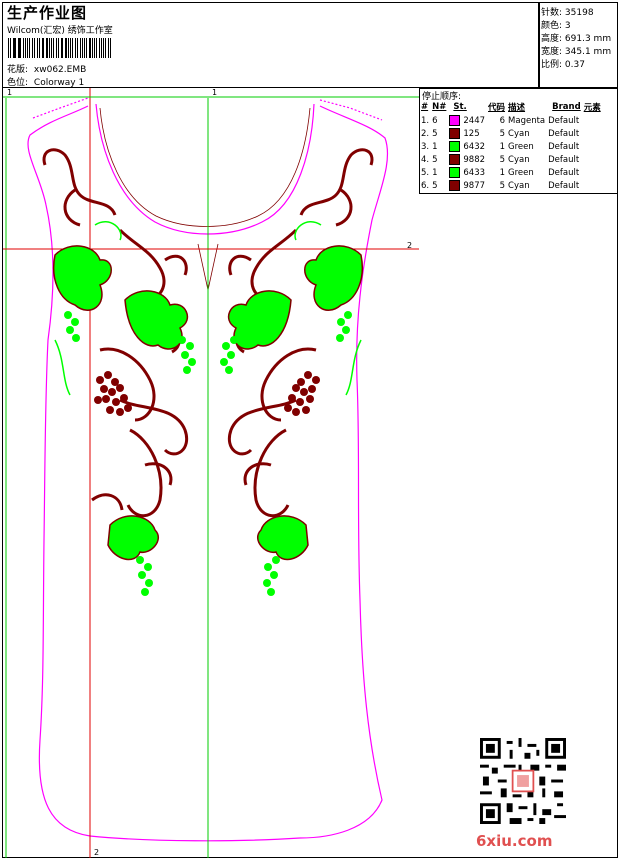  I want to click on neckline-inner, so click(205, 167).